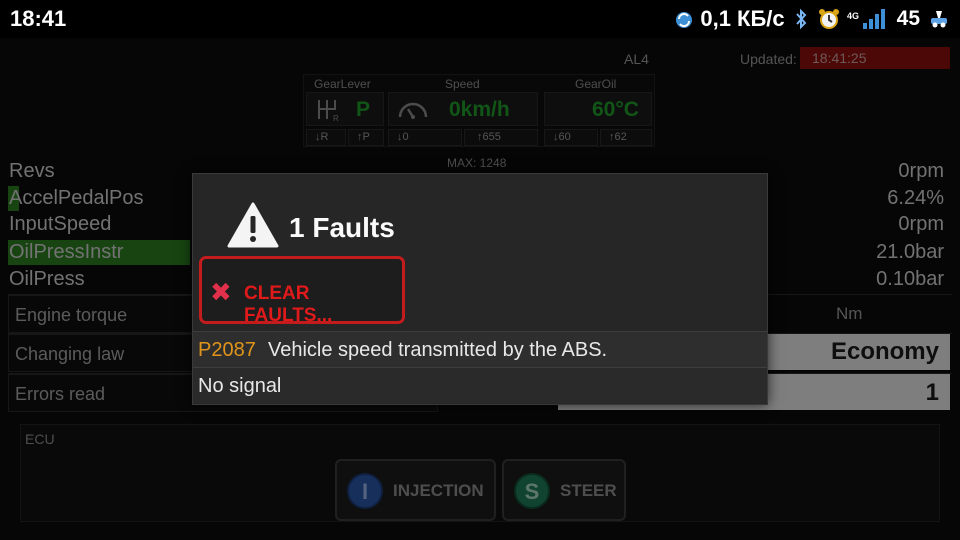 This screenshot has height=540, width=960. What do you see at coordinates (921, 224) in the screenshot?
I see `input-speed-value: 0rpm` at bounding box center [921, 224].